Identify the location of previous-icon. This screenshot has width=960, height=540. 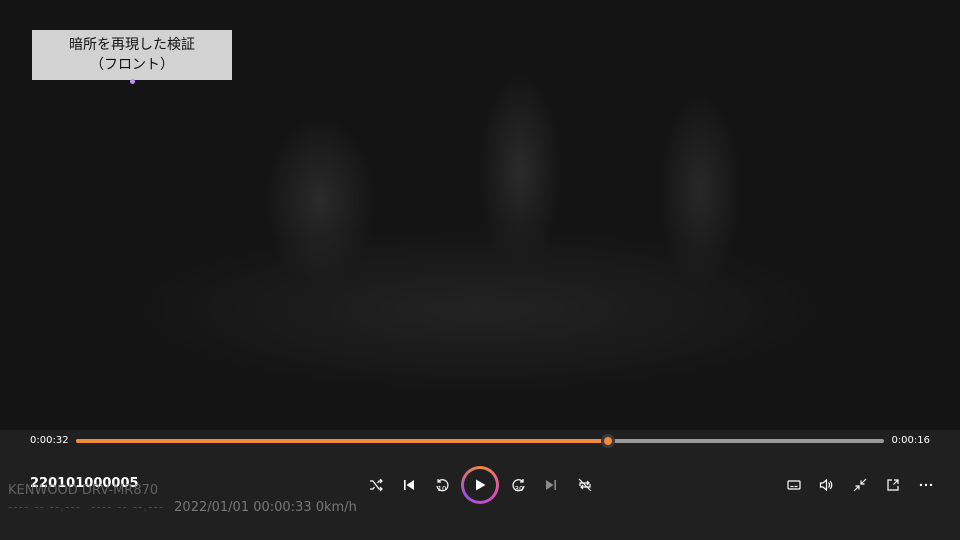
(409, 485).